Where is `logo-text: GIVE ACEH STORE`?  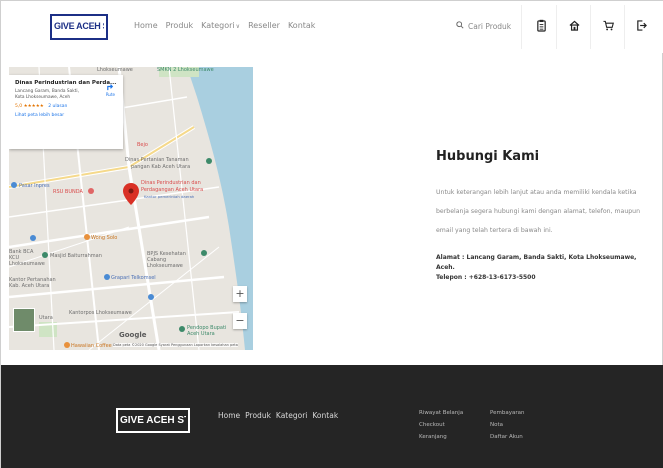 logo-text: GIVE ACEH STORE is located at coordinates (79, 26).